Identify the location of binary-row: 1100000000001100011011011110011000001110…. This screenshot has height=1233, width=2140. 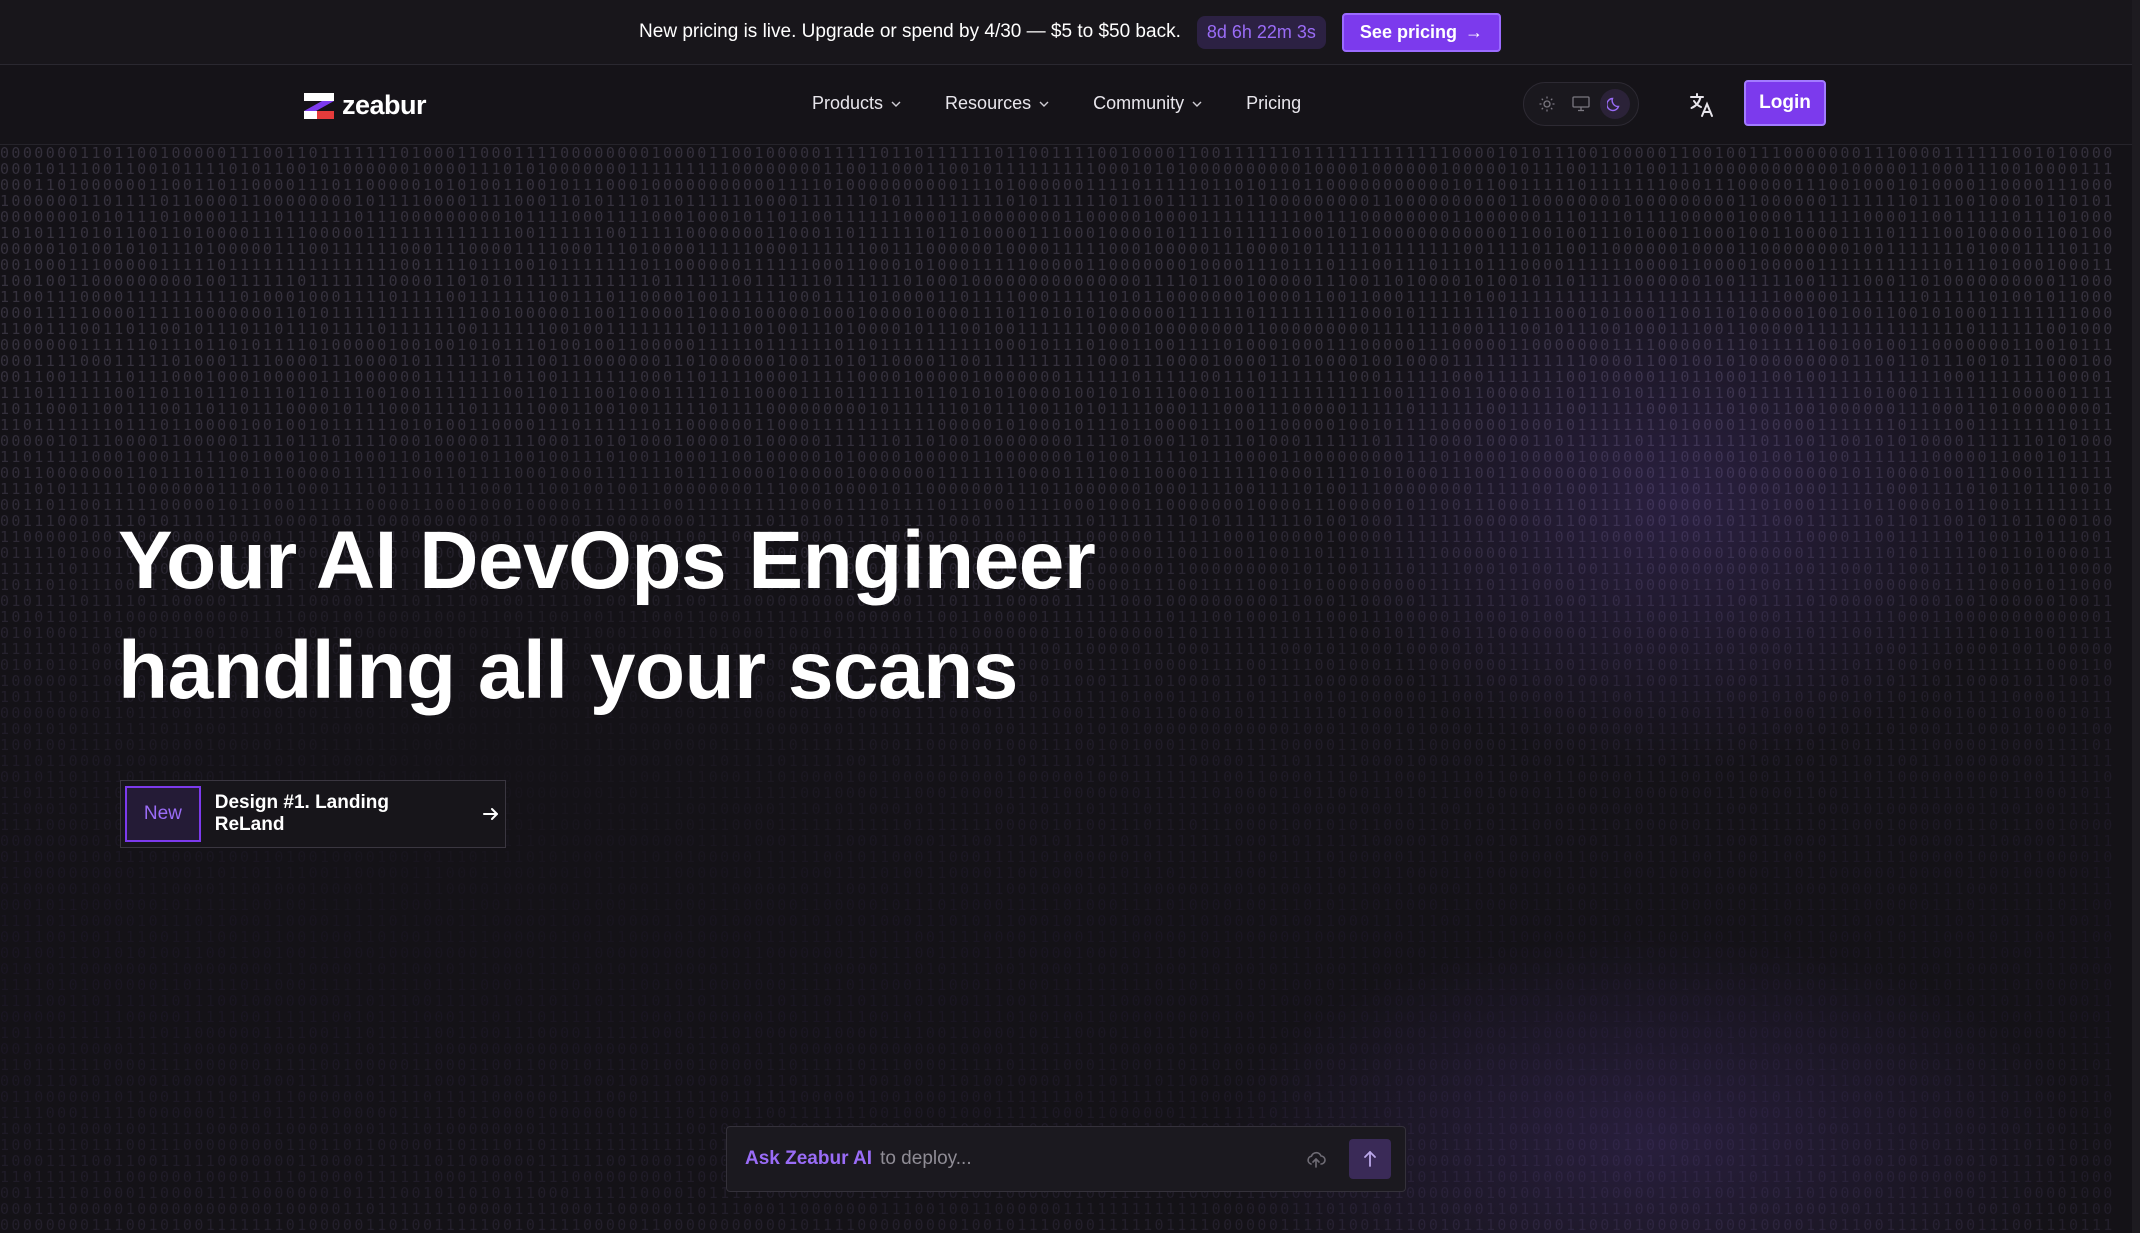
(1057, 873).